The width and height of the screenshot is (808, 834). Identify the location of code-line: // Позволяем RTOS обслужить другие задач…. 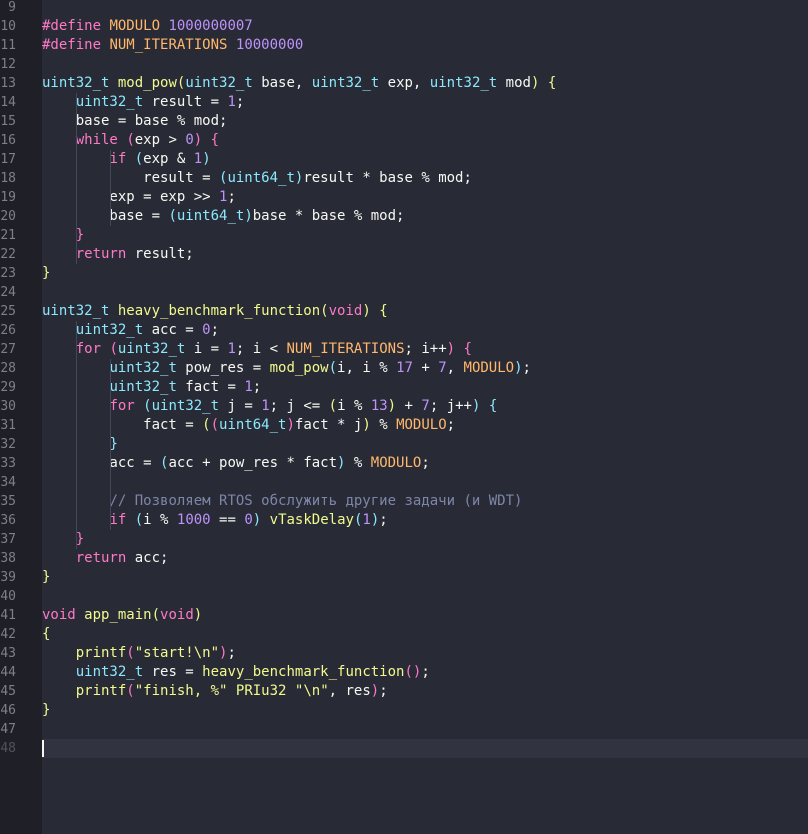
(282, 501).